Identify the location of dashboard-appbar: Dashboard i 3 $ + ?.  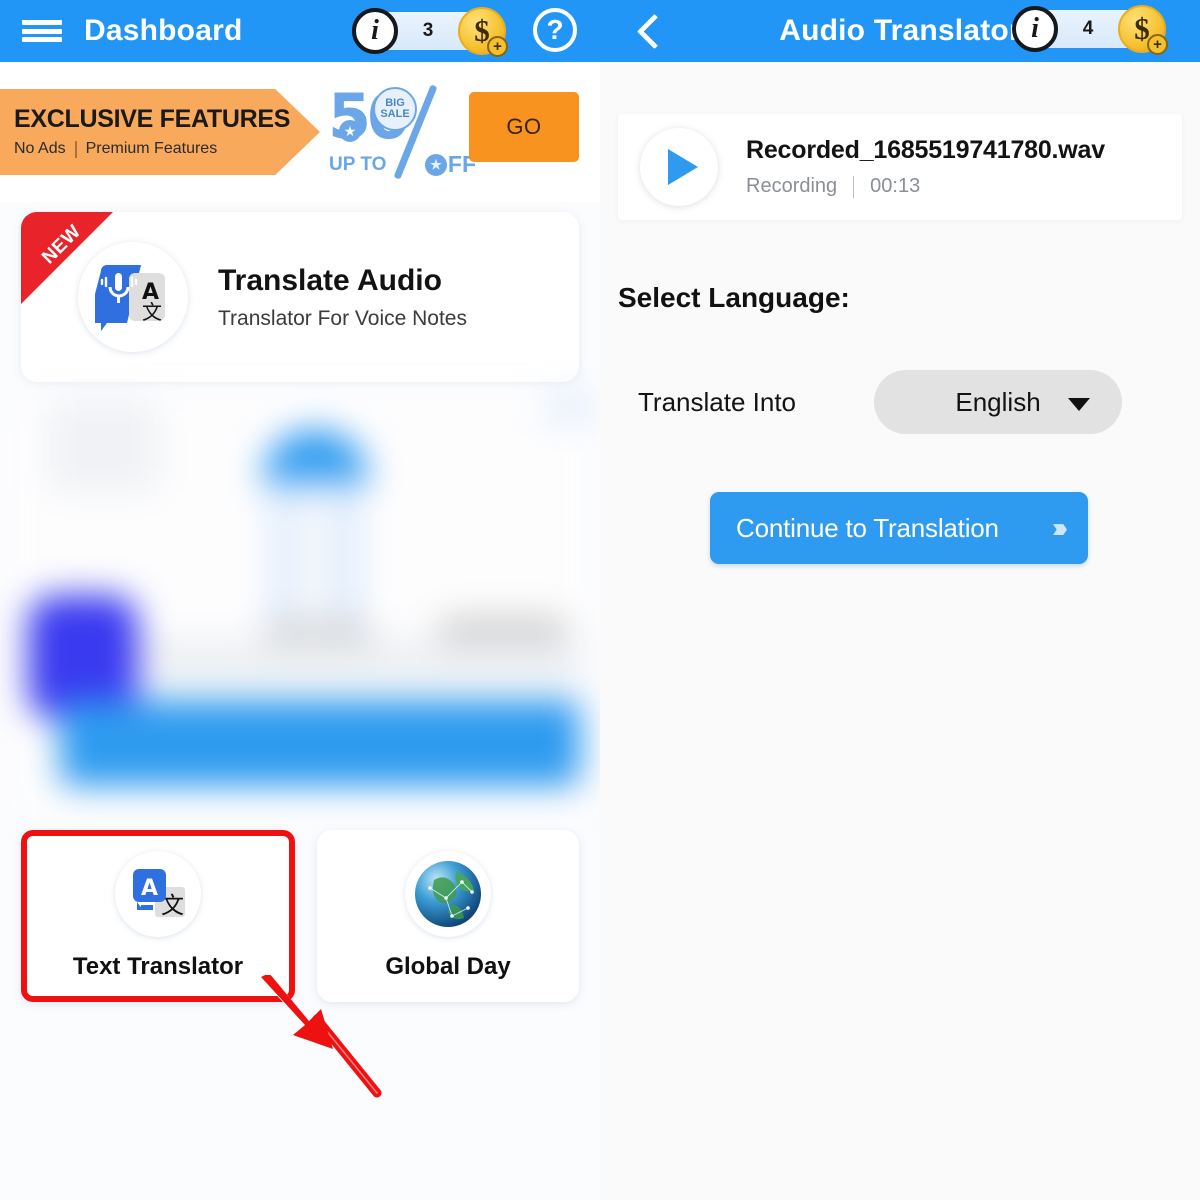
(300, 31).